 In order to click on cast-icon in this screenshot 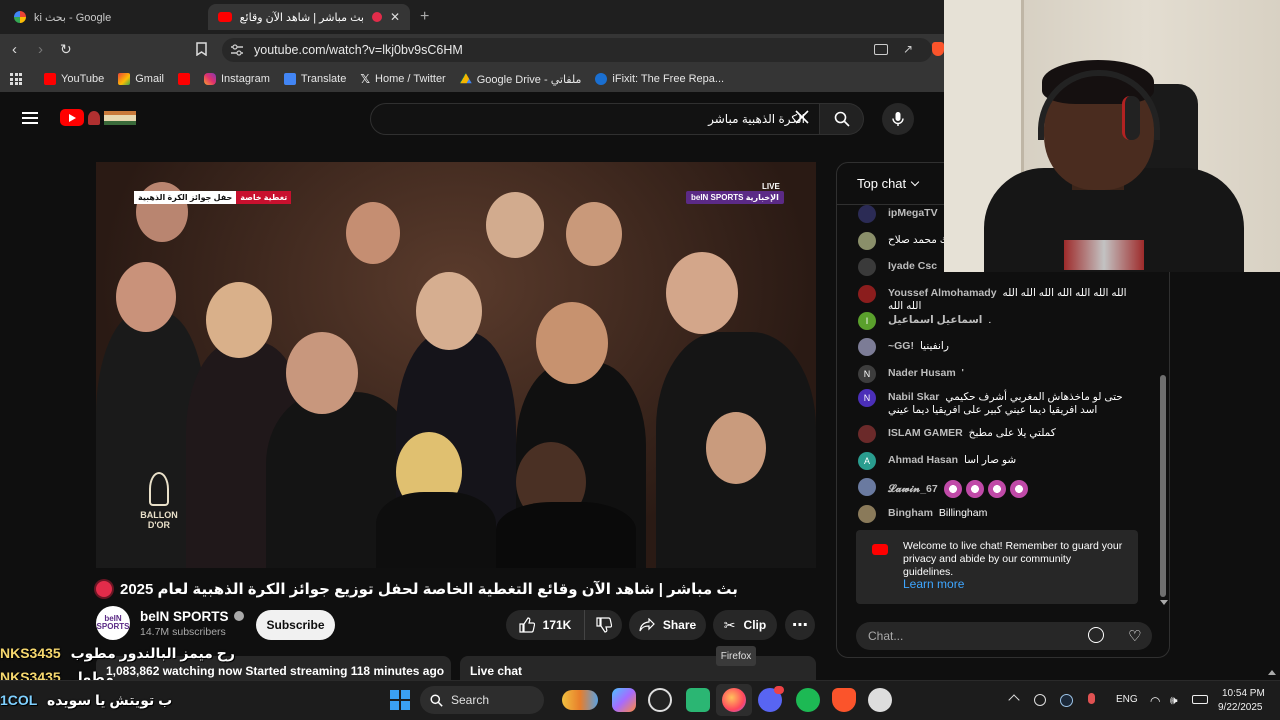, I will do `click(881, 49)`.